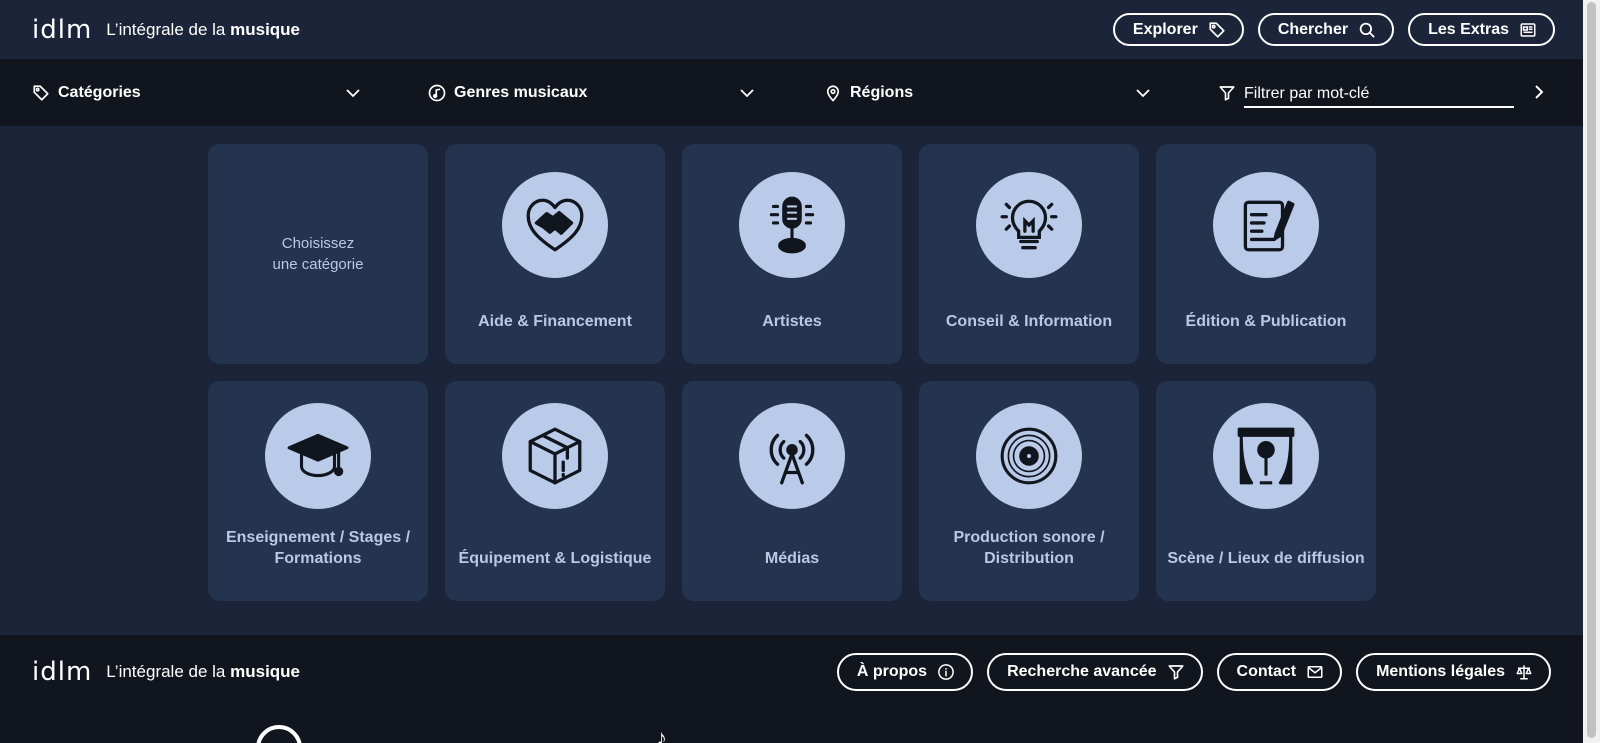 This screenshot has height=743, width=1600. What do you see at coordinates (437, 92) in the screenshot?
I see `music-note-icon` at bounding box center [437, 92].